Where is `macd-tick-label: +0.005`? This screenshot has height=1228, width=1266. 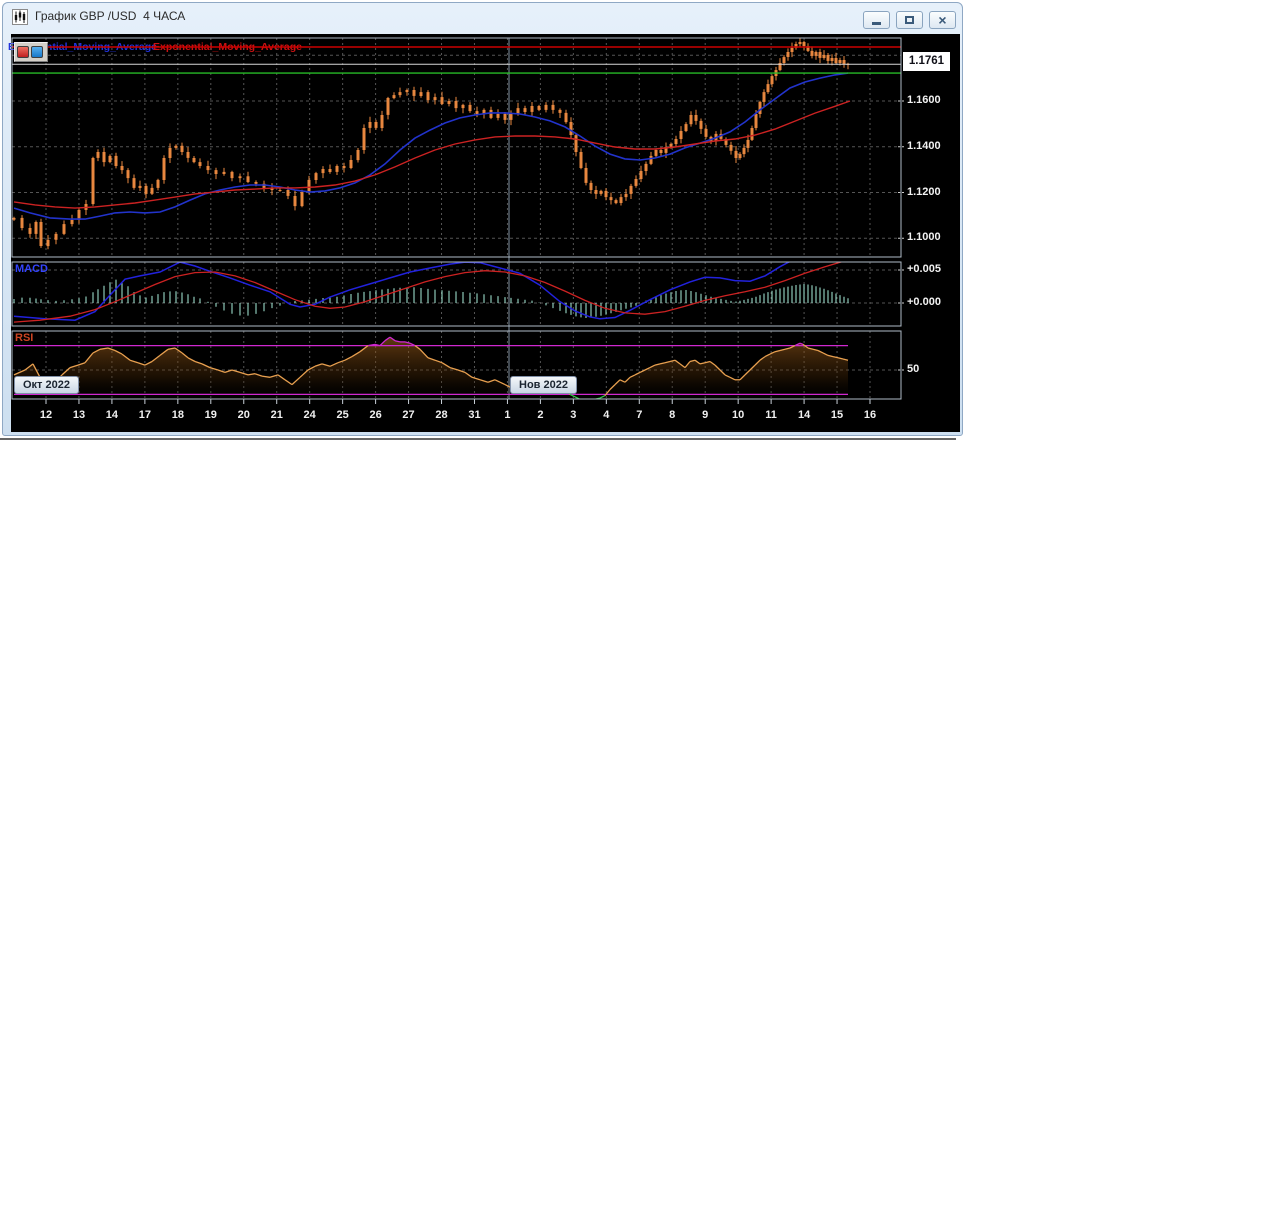
macd-tick-label: +0.005 is located at coordinates (924, 269).